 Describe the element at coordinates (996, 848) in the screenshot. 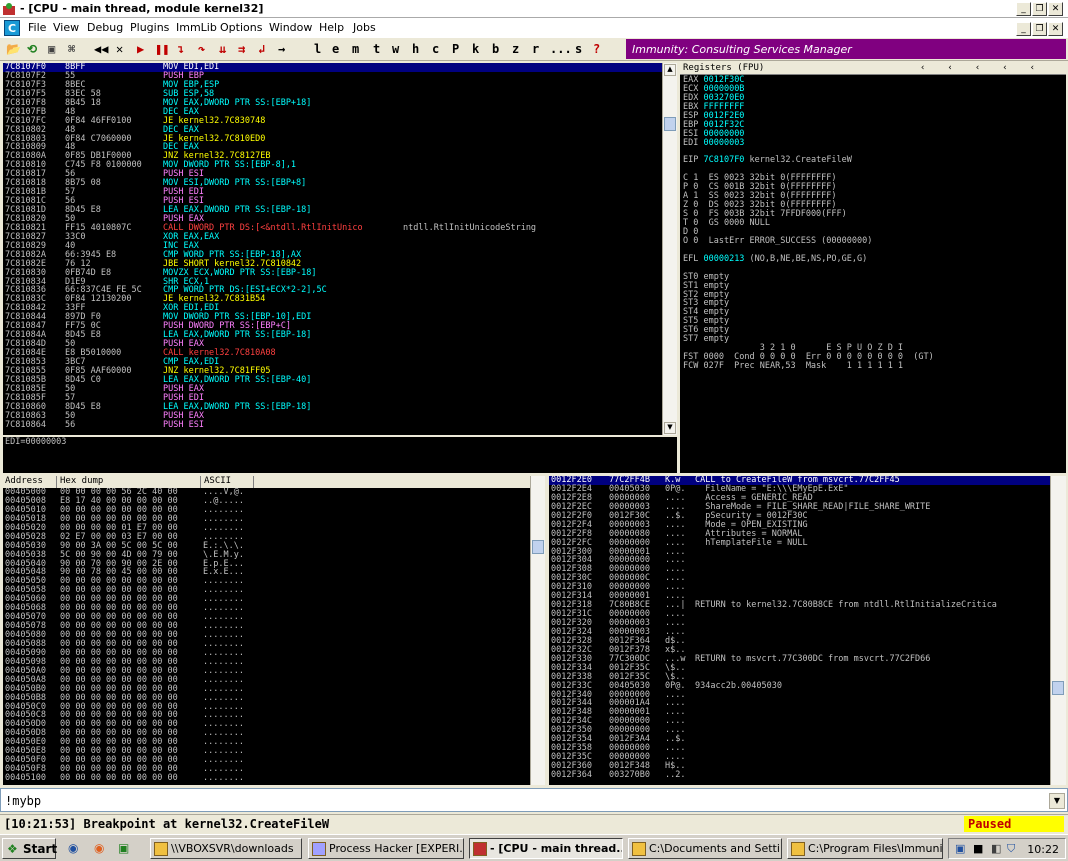

I see `volume-icon: ◧` at that location.